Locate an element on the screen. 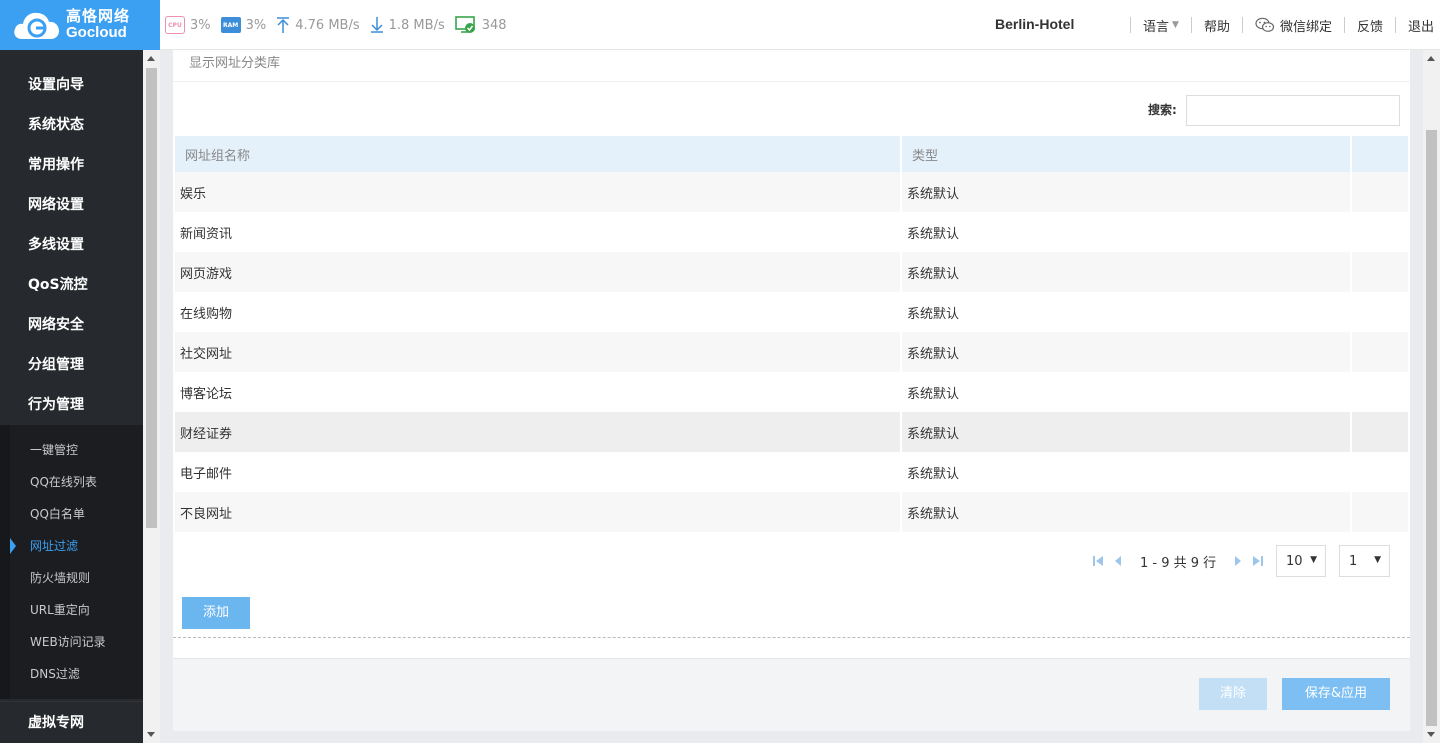  search-label: 搜索: is located at coordinates (1162, 110).